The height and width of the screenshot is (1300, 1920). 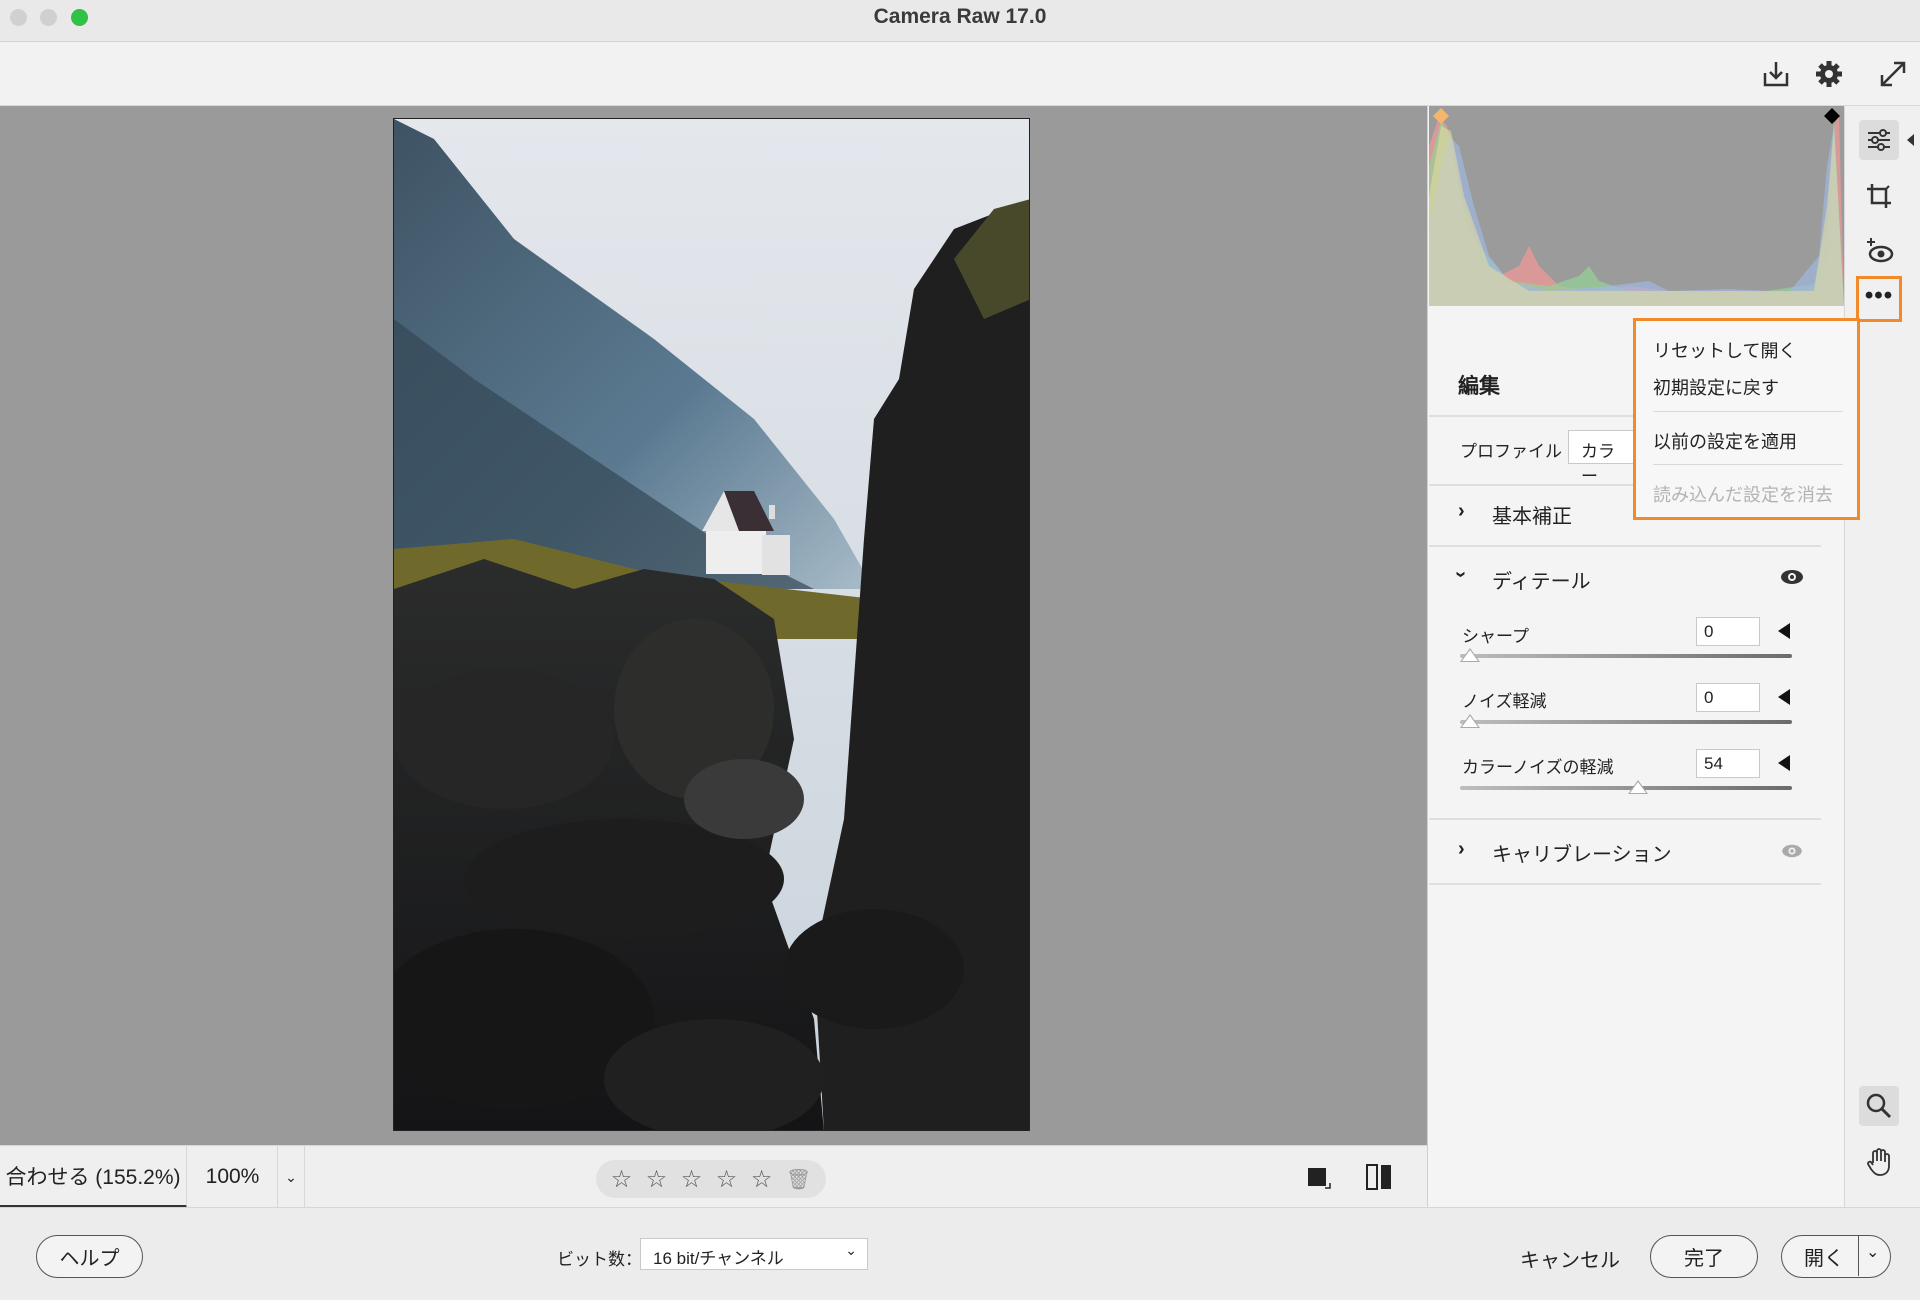 I want to click on star-4: ☆, so click(x=727, y=1179).